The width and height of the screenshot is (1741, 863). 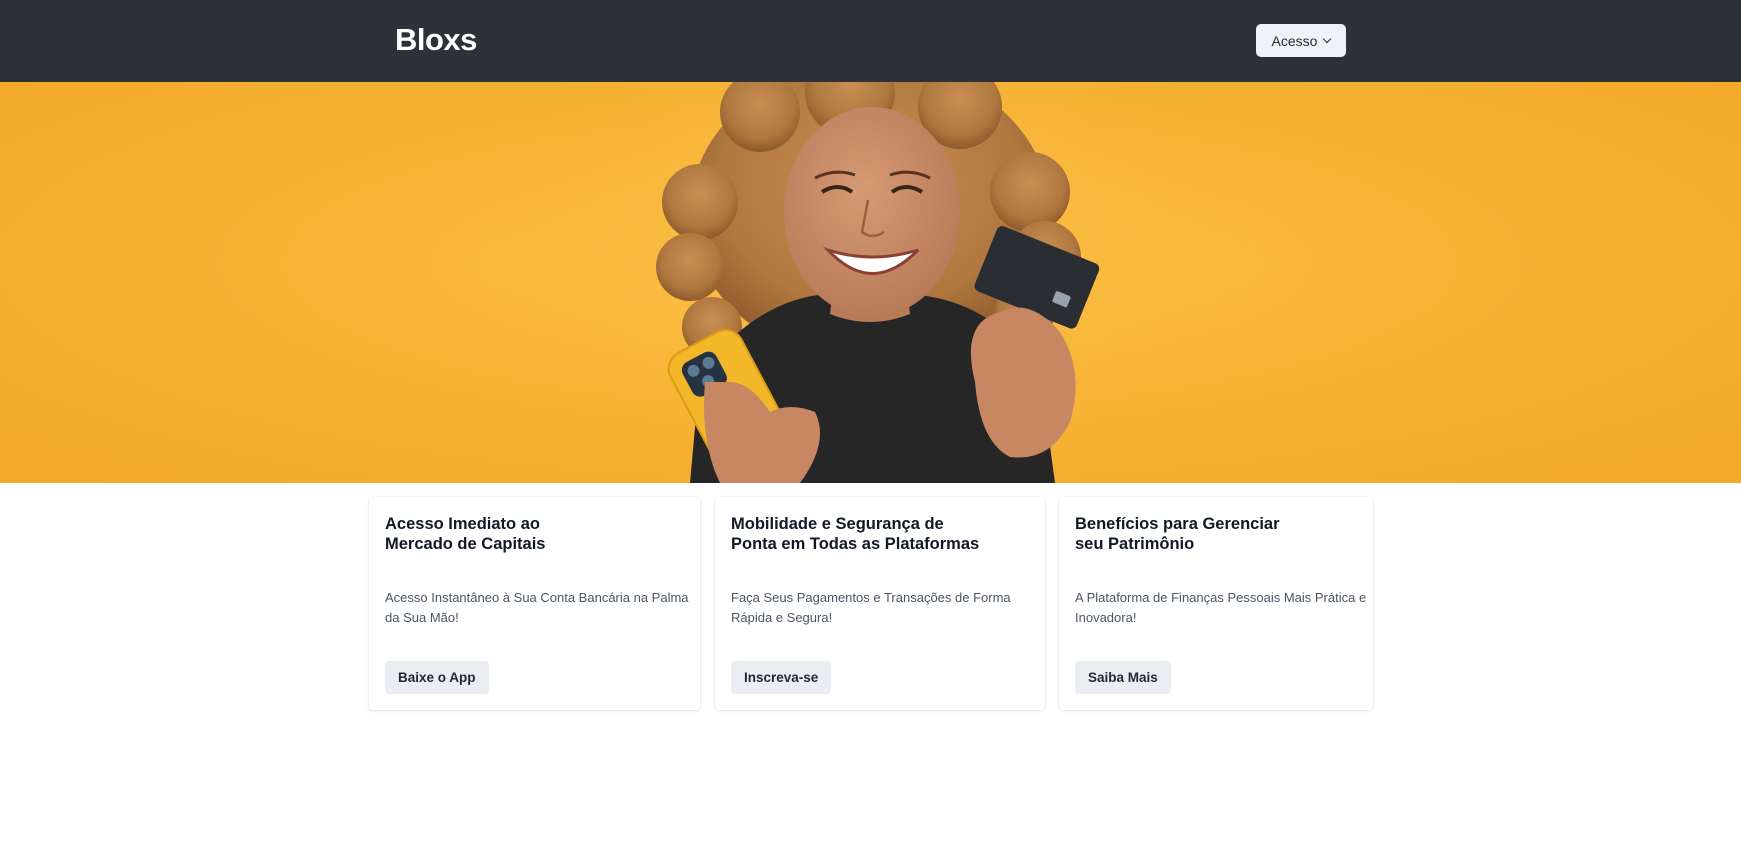 I want to click on brand-logo: Bloxs, so click(x=436, y=40).